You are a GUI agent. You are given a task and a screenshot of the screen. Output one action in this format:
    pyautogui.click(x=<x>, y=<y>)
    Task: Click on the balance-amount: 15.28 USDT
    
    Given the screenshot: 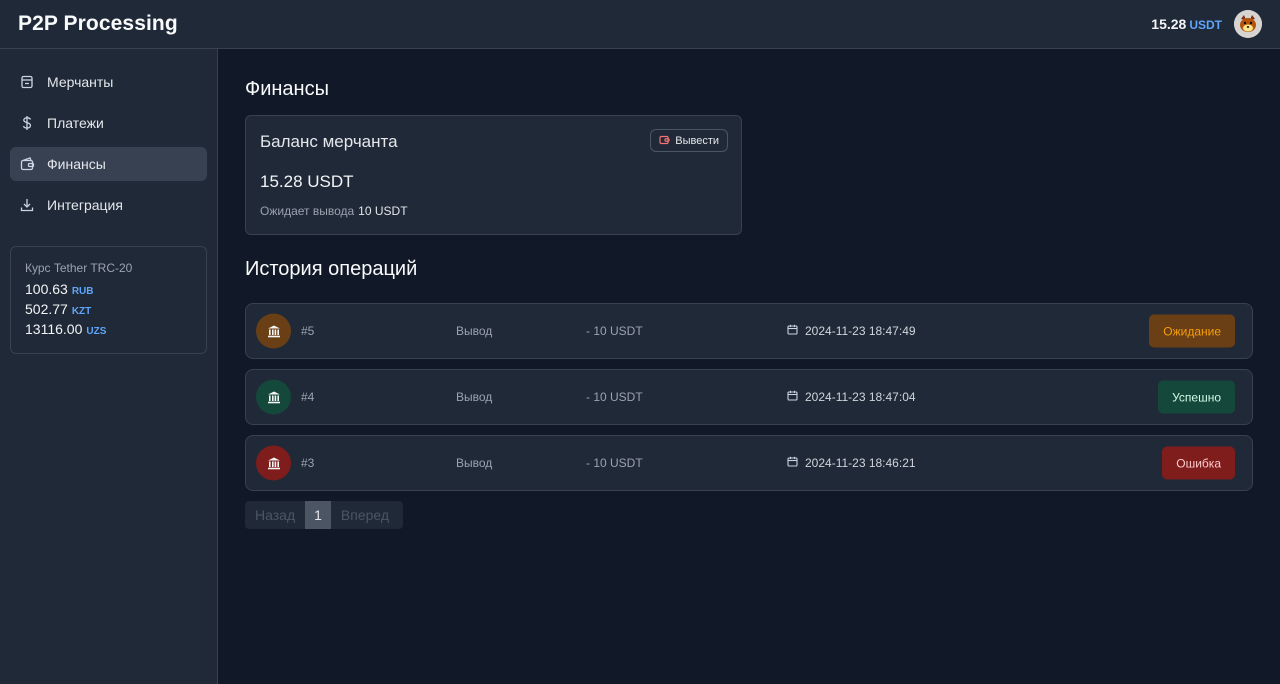 What is the action you would take?
    pyautogui.click(x=307, y=181)
    